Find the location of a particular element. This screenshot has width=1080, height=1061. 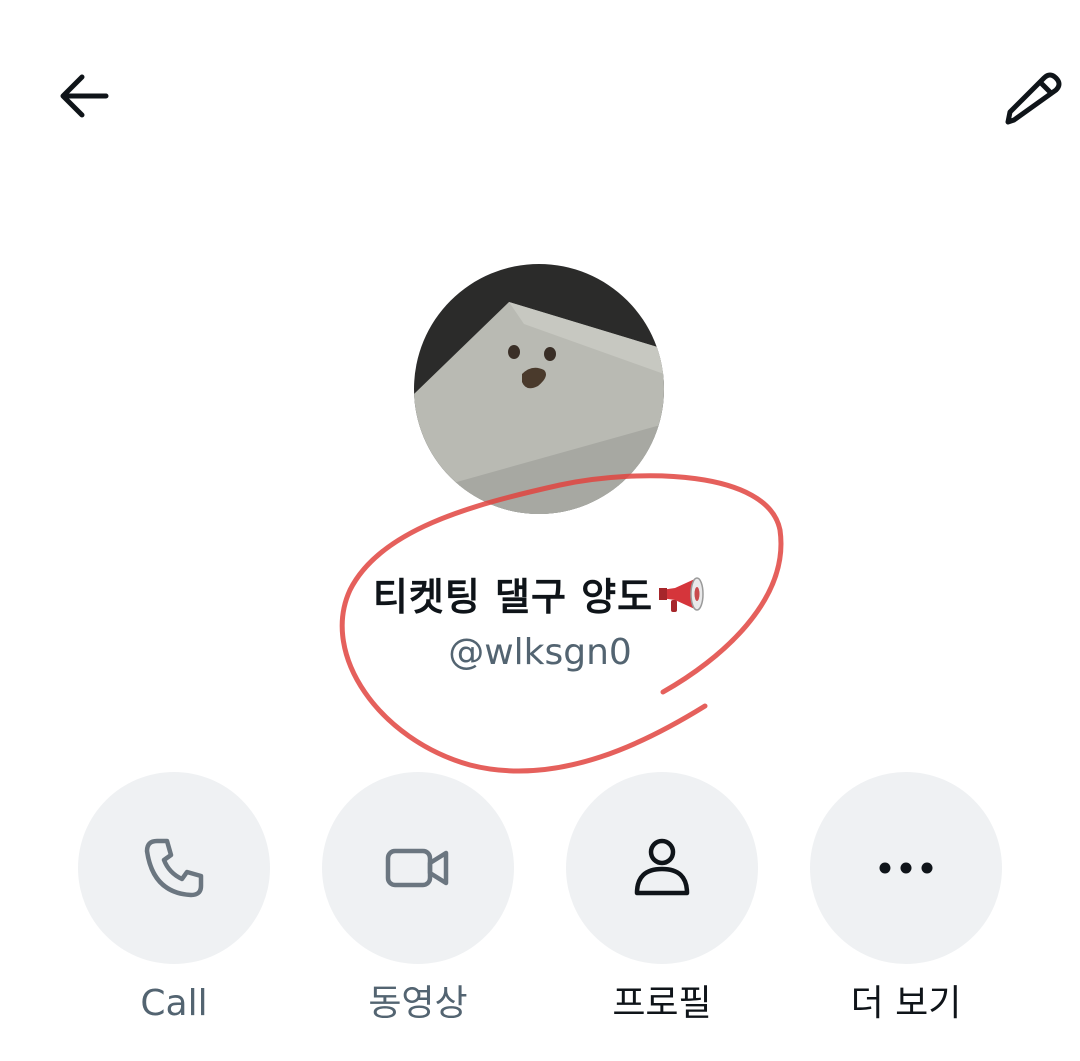

more-dots-icon is located at coordinates (906, 868).